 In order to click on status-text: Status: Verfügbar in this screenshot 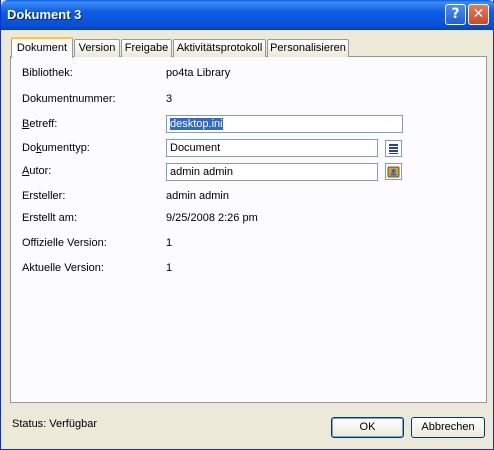, I will do `click(54, 424)`.